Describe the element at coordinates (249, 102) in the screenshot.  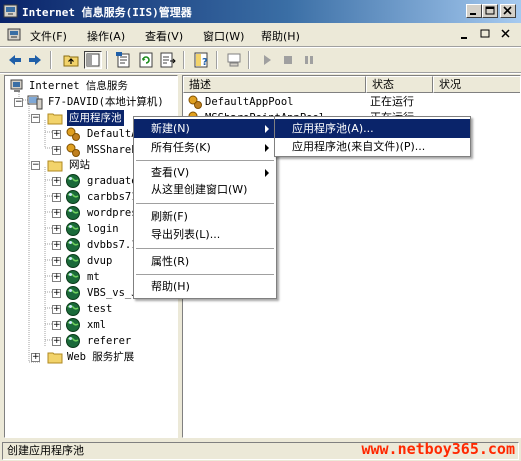
I see `row-name: DefaultAppPool` at that location.